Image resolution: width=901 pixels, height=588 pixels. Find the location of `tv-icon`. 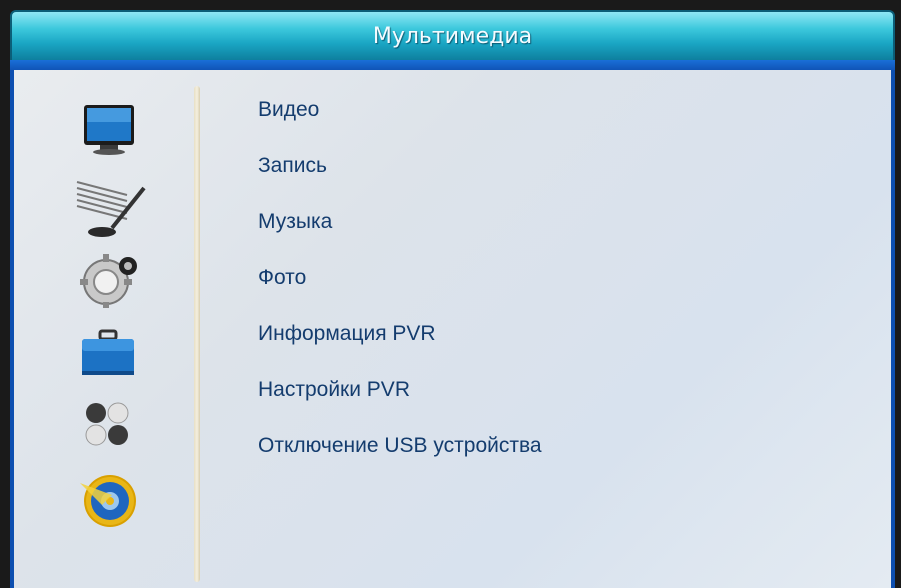

tv-icon is located at coordinates (112, 130).